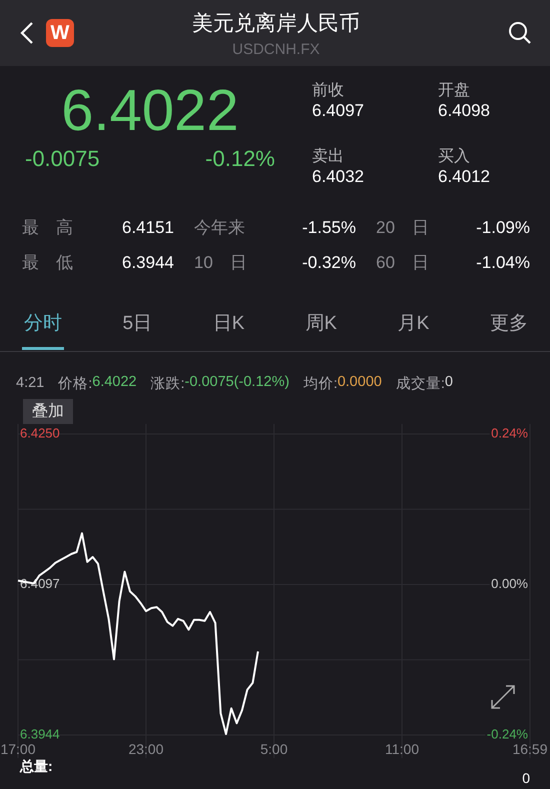  Describe the element at coordinates (509, 327) in the screenshot. I see `chart-tab: 更多` at that location.